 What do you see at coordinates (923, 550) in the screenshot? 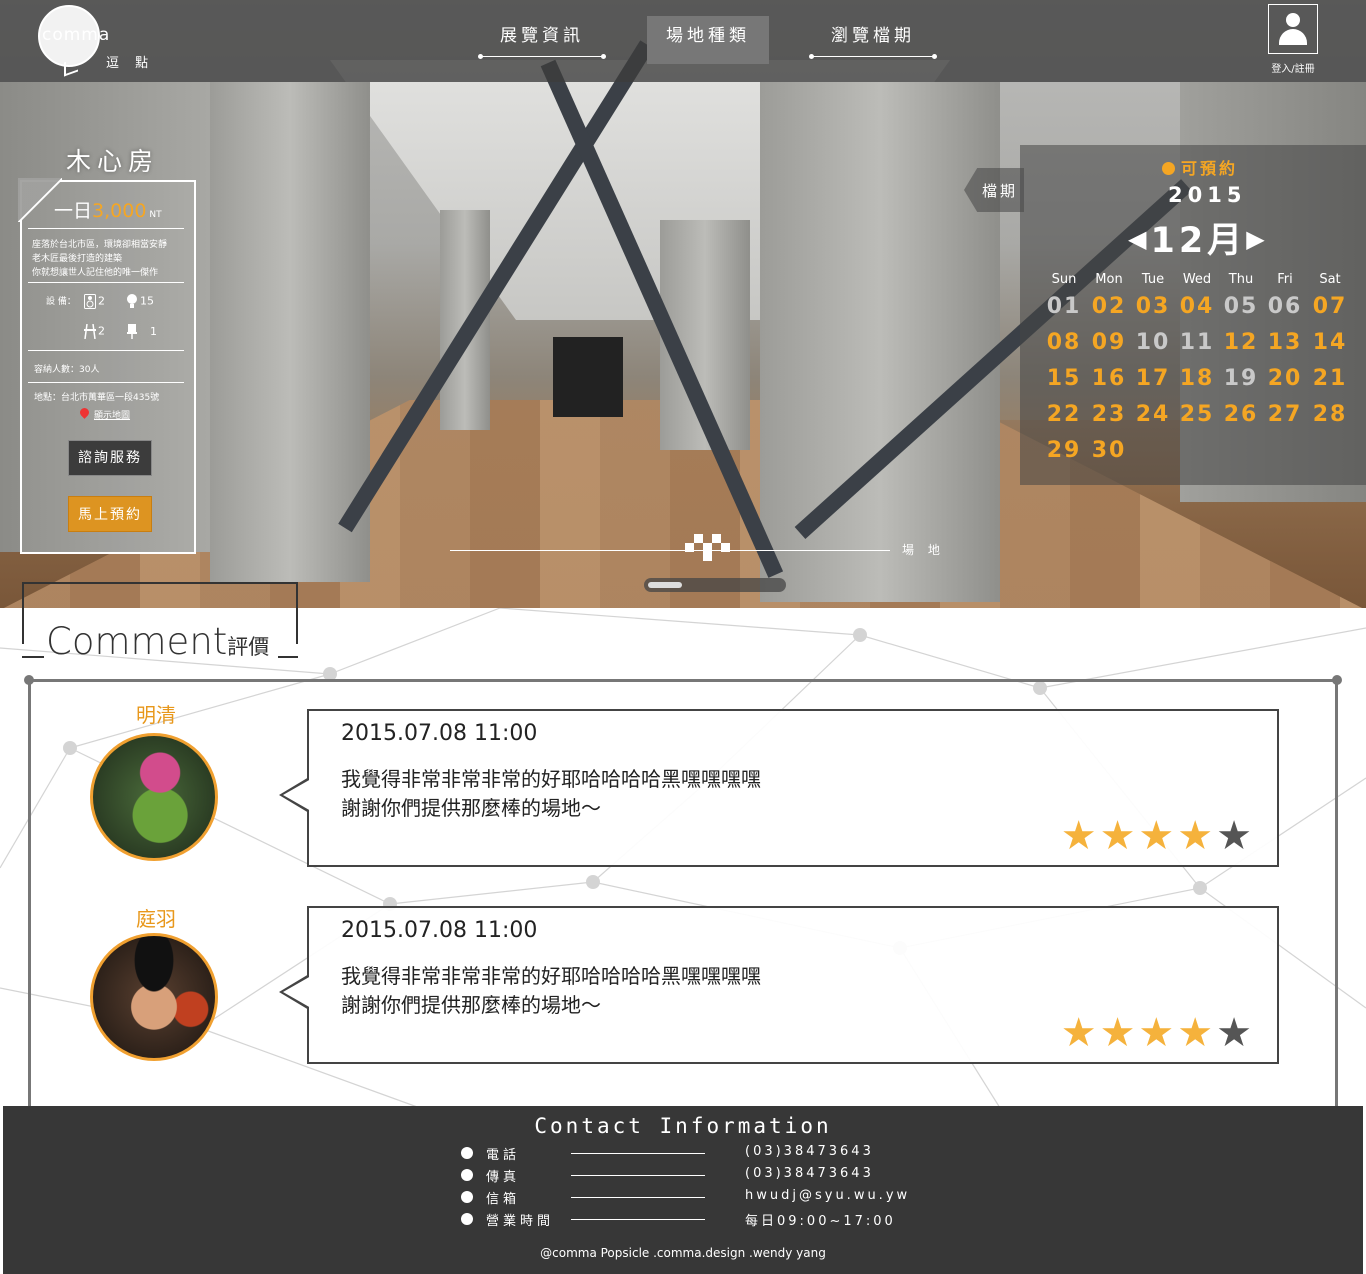
I see `slider-label: 場 地` at bounding box center [923, 550].